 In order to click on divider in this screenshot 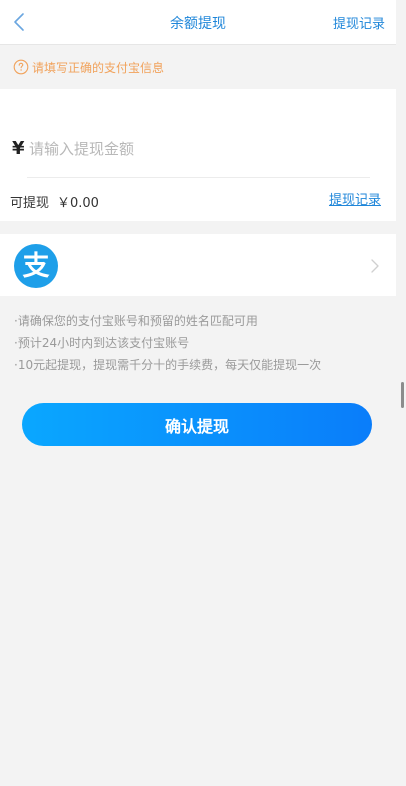, I will do `click(198, 177)`.